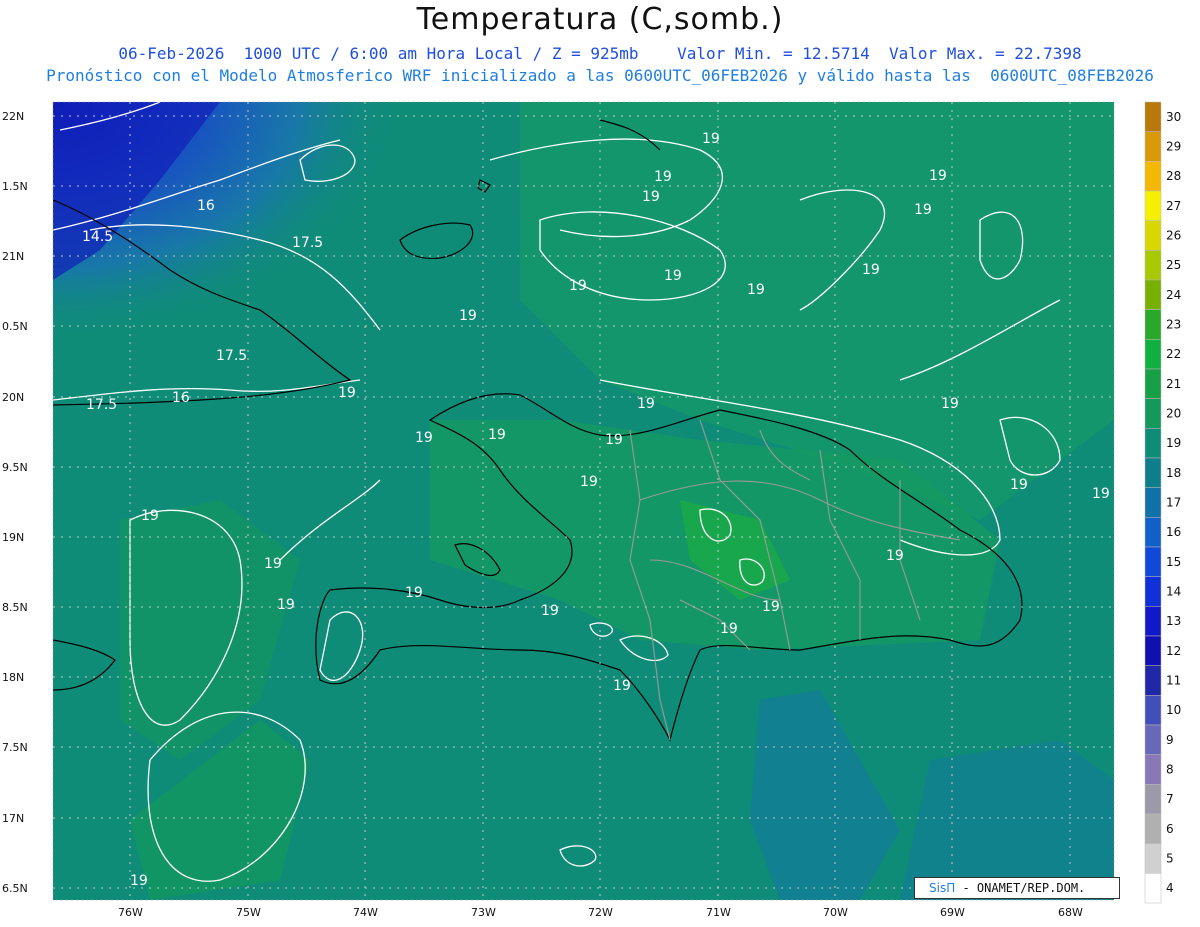 The height and width of the screenshot is (927, 1200). What do you see at coordinates (13, 397) in the screenshot?
I see `lat-tick-label: 20N` at bounding box center [13, 397].